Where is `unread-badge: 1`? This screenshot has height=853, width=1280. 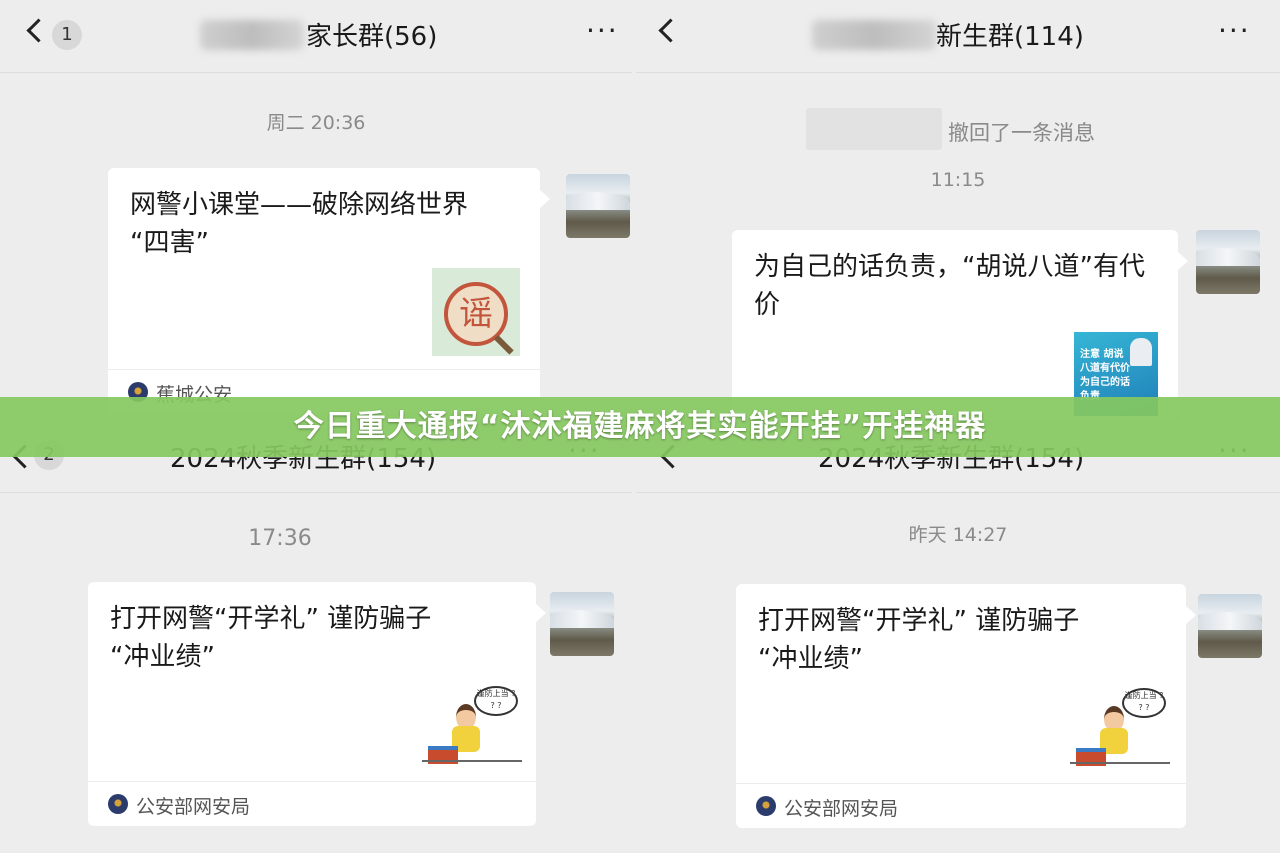
unread-badge: 1 is located at coordinates (67, 35).